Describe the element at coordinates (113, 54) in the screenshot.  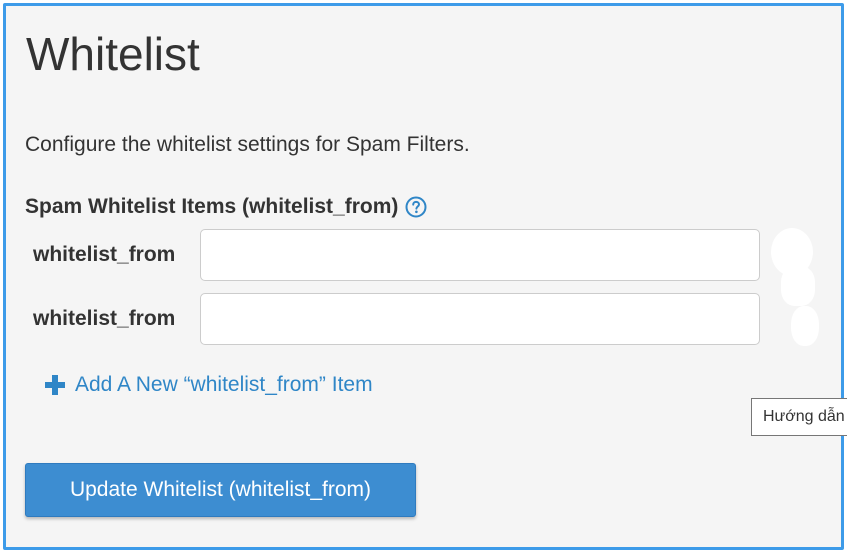
I see `page-title: Whitelist` at that location.